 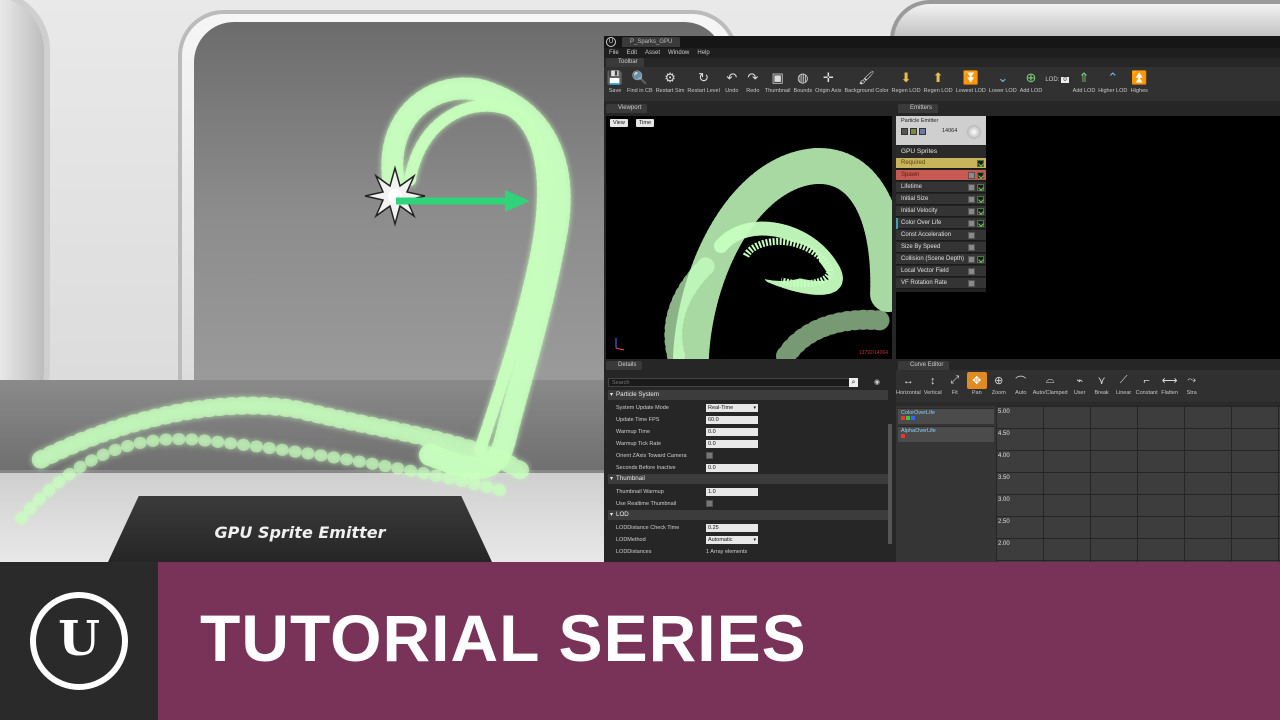 I want to click on property-number-input: 60.0, so click(x=732, y=420).